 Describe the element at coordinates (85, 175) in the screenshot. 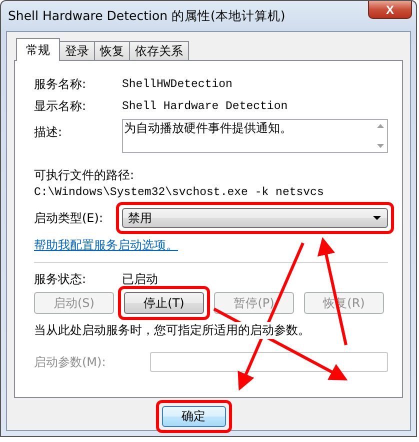

I see `path-label: 可执行文件的路径:` at that location.